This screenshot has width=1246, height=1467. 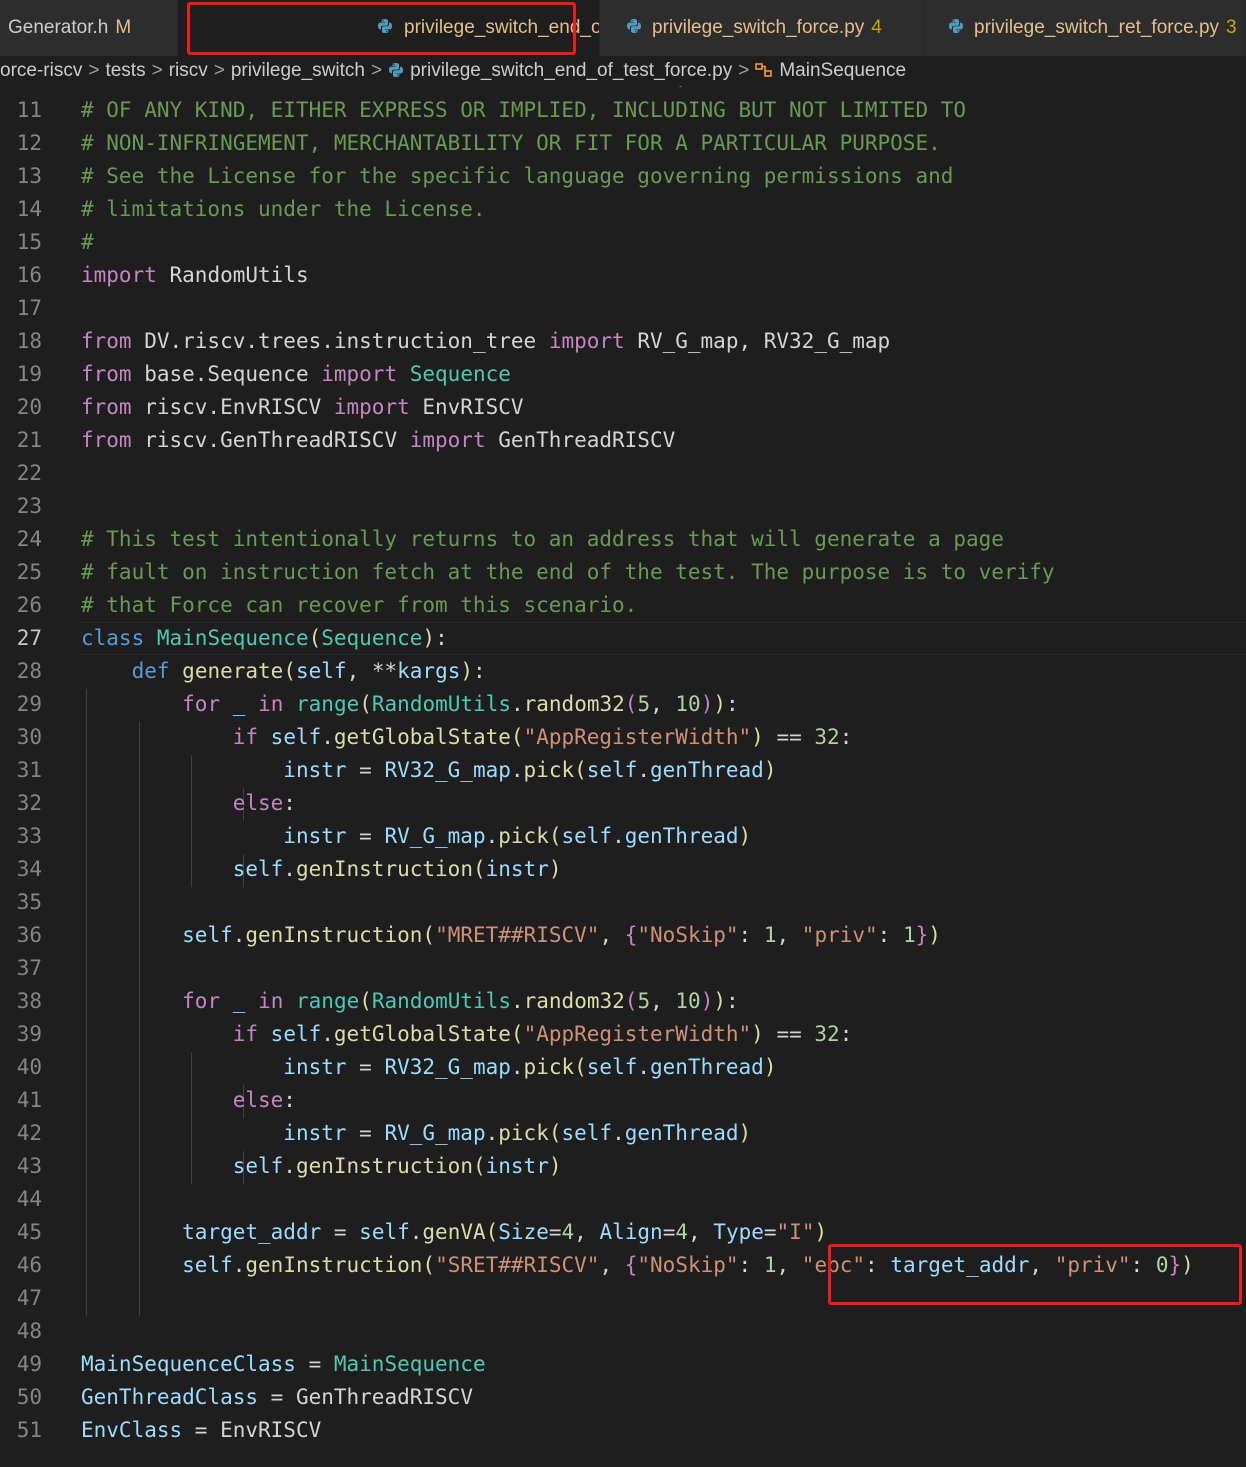 I want to click on tab-privilege-switch-force: privilege_switch_force.py 4, so click(x=762, y=28).